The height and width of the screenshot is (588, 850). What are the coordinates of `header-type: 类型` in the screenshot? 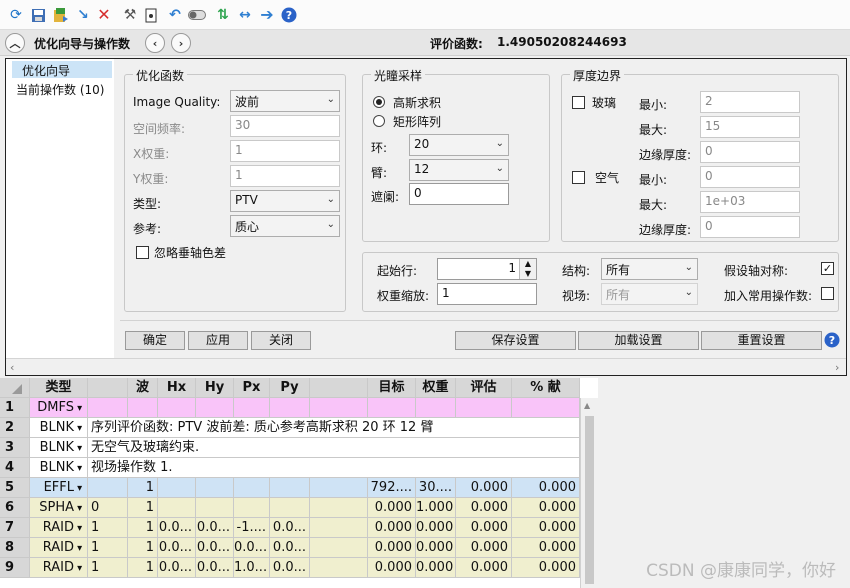 It's located at (59, 388).